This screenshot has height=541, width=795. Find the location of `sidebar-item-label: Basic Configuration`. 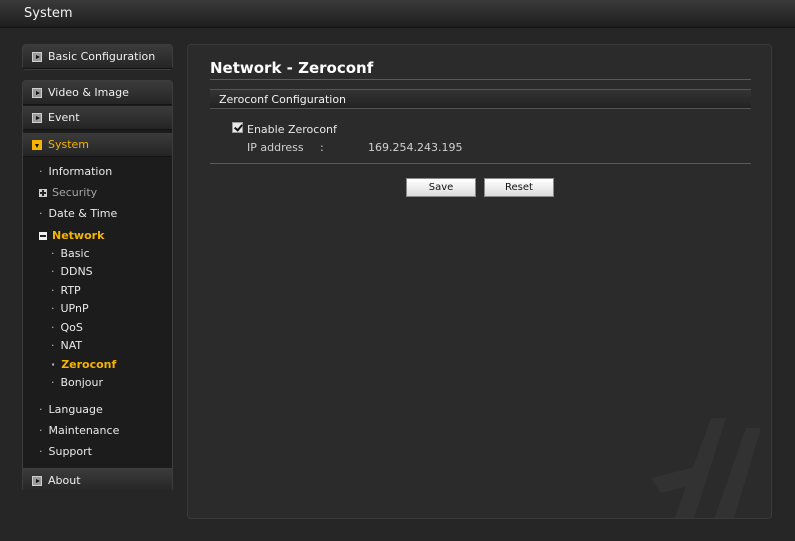

sidebar-item-label: Basic Configuration is located at coordinates (102, 56).